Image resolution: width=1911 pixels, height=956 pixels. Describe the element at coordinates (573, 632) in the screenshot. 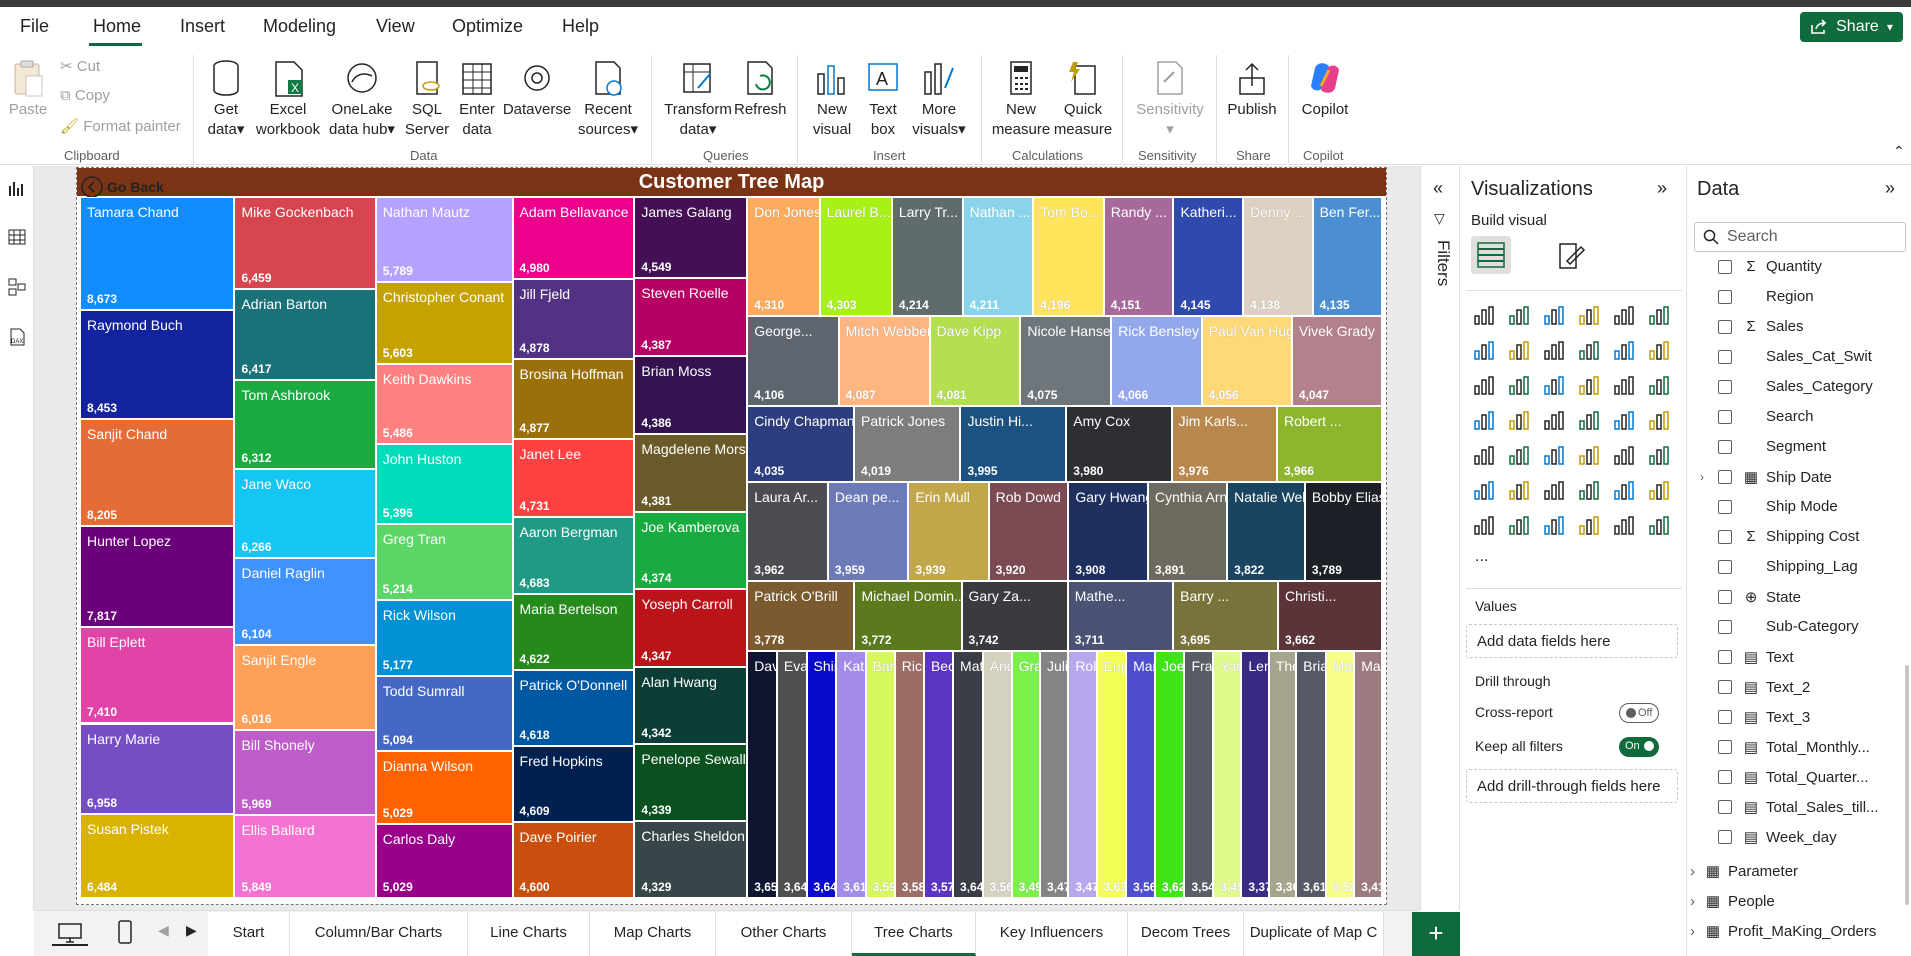

I see `treemap-tile: Maria Bertelson 4,622` at that location.